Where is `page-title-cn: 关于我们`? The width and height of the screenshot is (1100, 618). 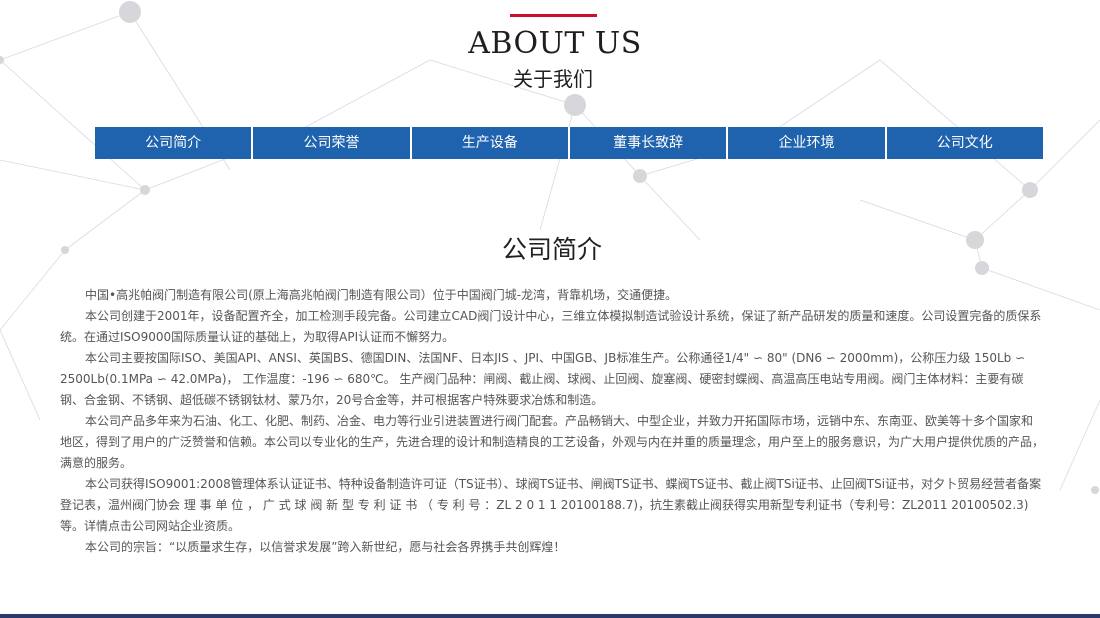
page-title-cn: 关于我们 is located at coordinates (553, 79).